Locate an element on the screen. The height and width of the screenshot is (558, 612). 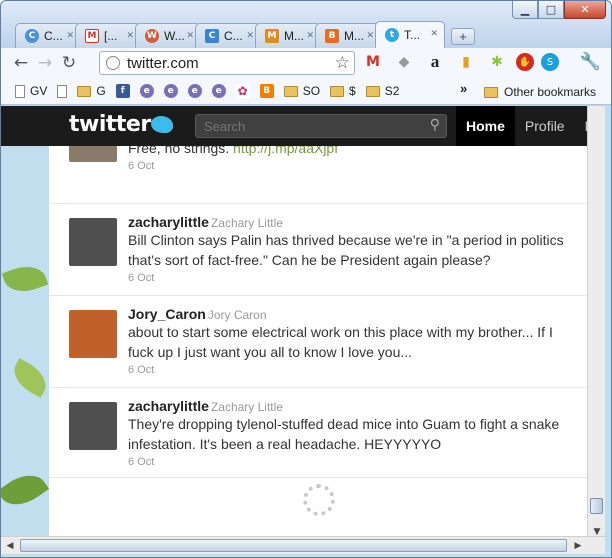
bookmark-facebook: f is located at coordinates (122, 91).